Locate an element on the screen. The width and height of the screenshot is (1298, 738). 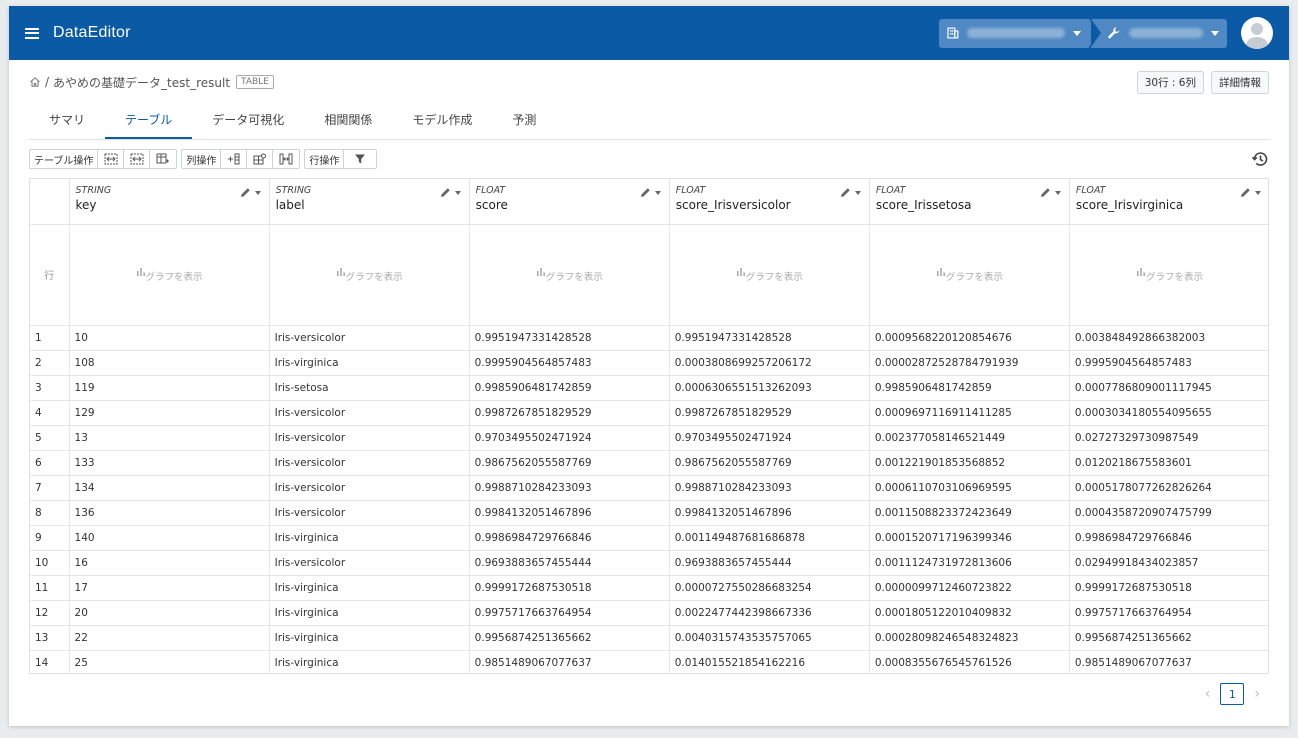
tab-prediction: 予測 is located at coordinates (524, 121).